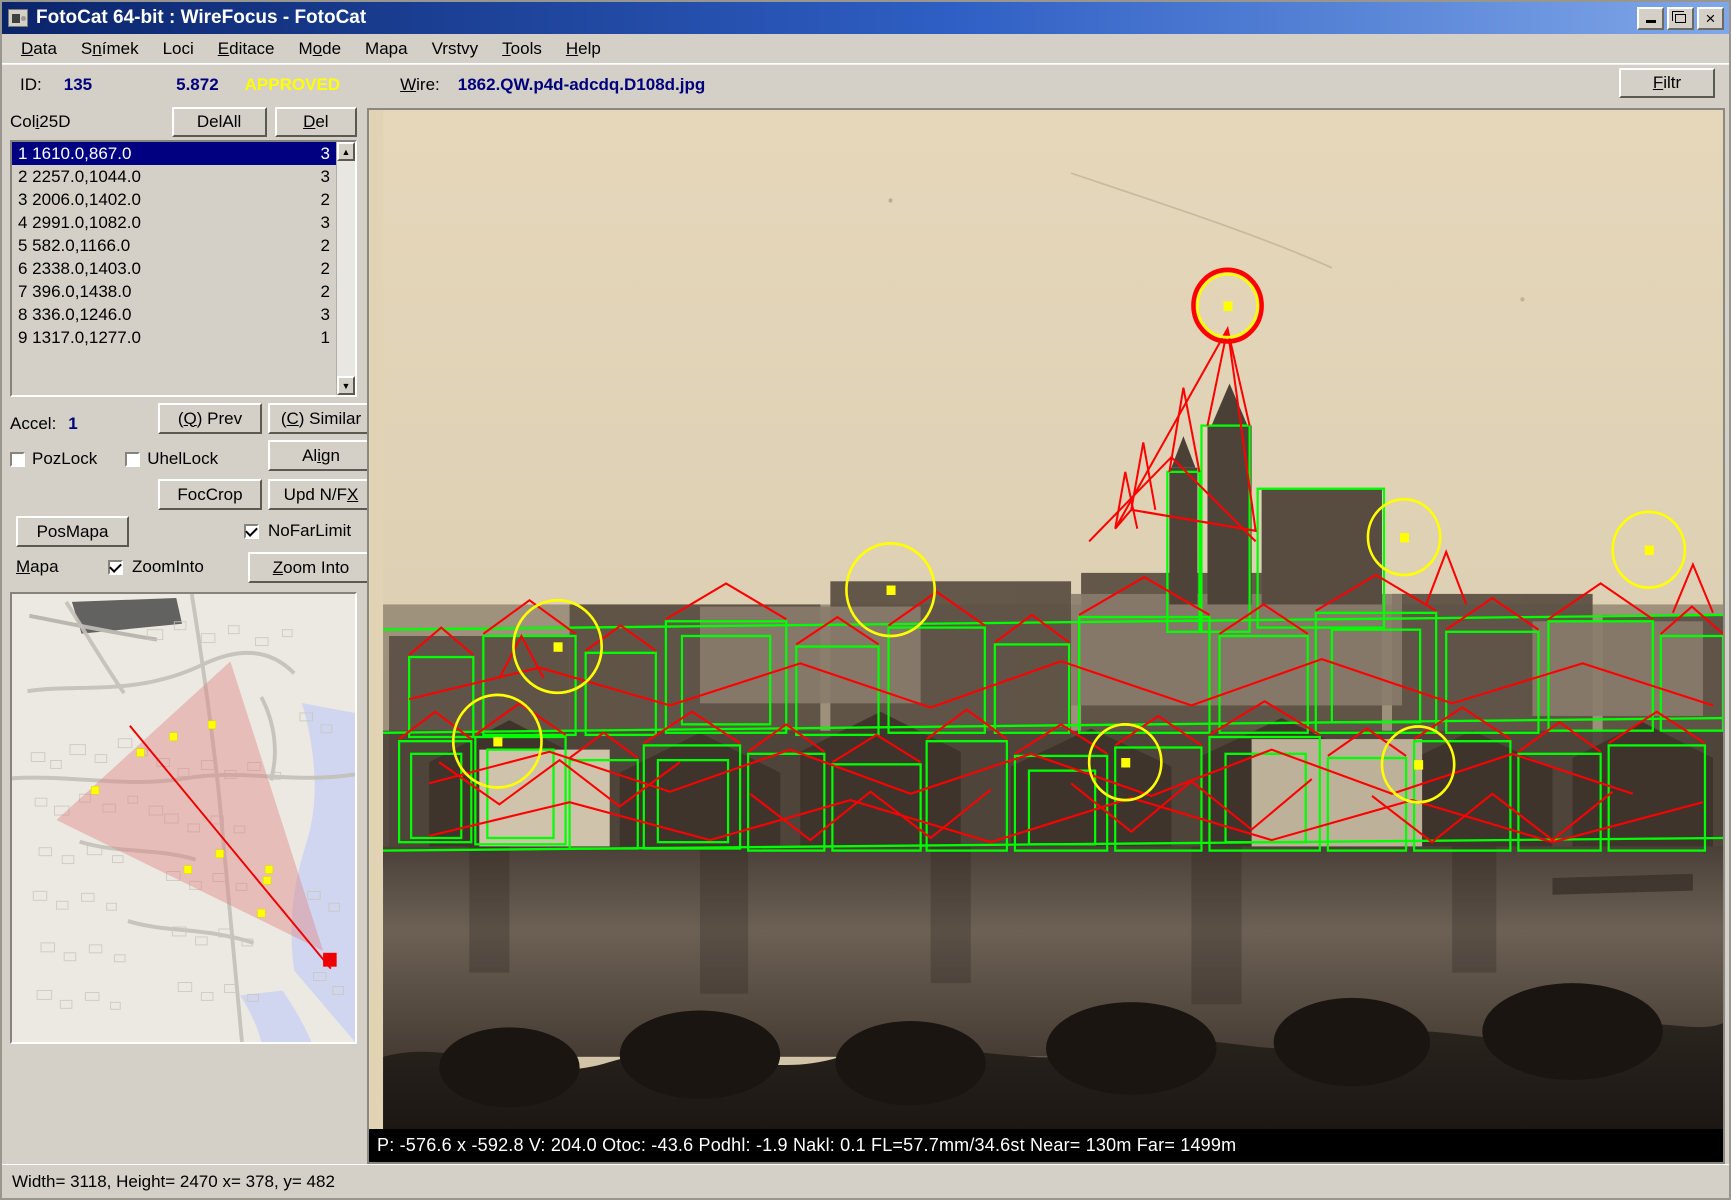 Image resolution: width=1731 pixels, height=1200 pixels. Describe the element at coordinates (319, 49) in the screenshot. I see `menu-mode: Mode` at that location.